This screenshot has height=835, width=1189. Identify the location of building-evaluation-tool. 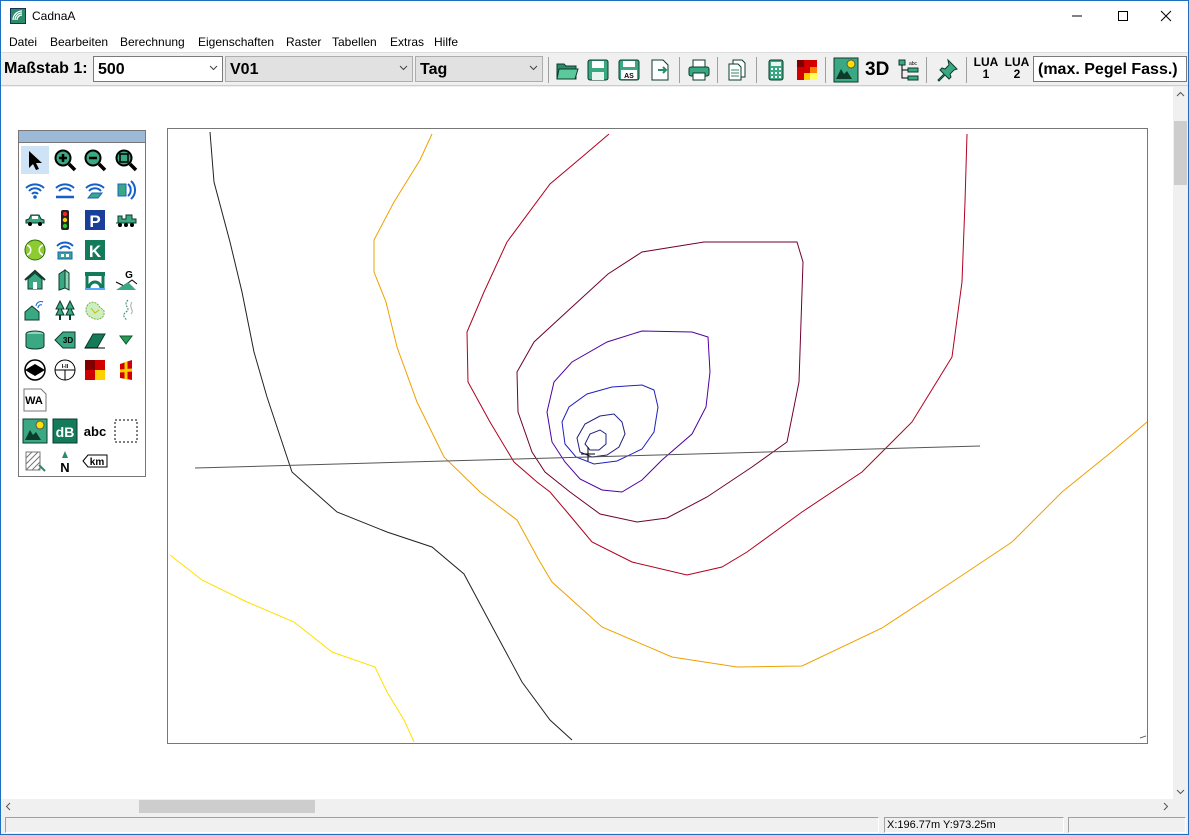
(35, 310).